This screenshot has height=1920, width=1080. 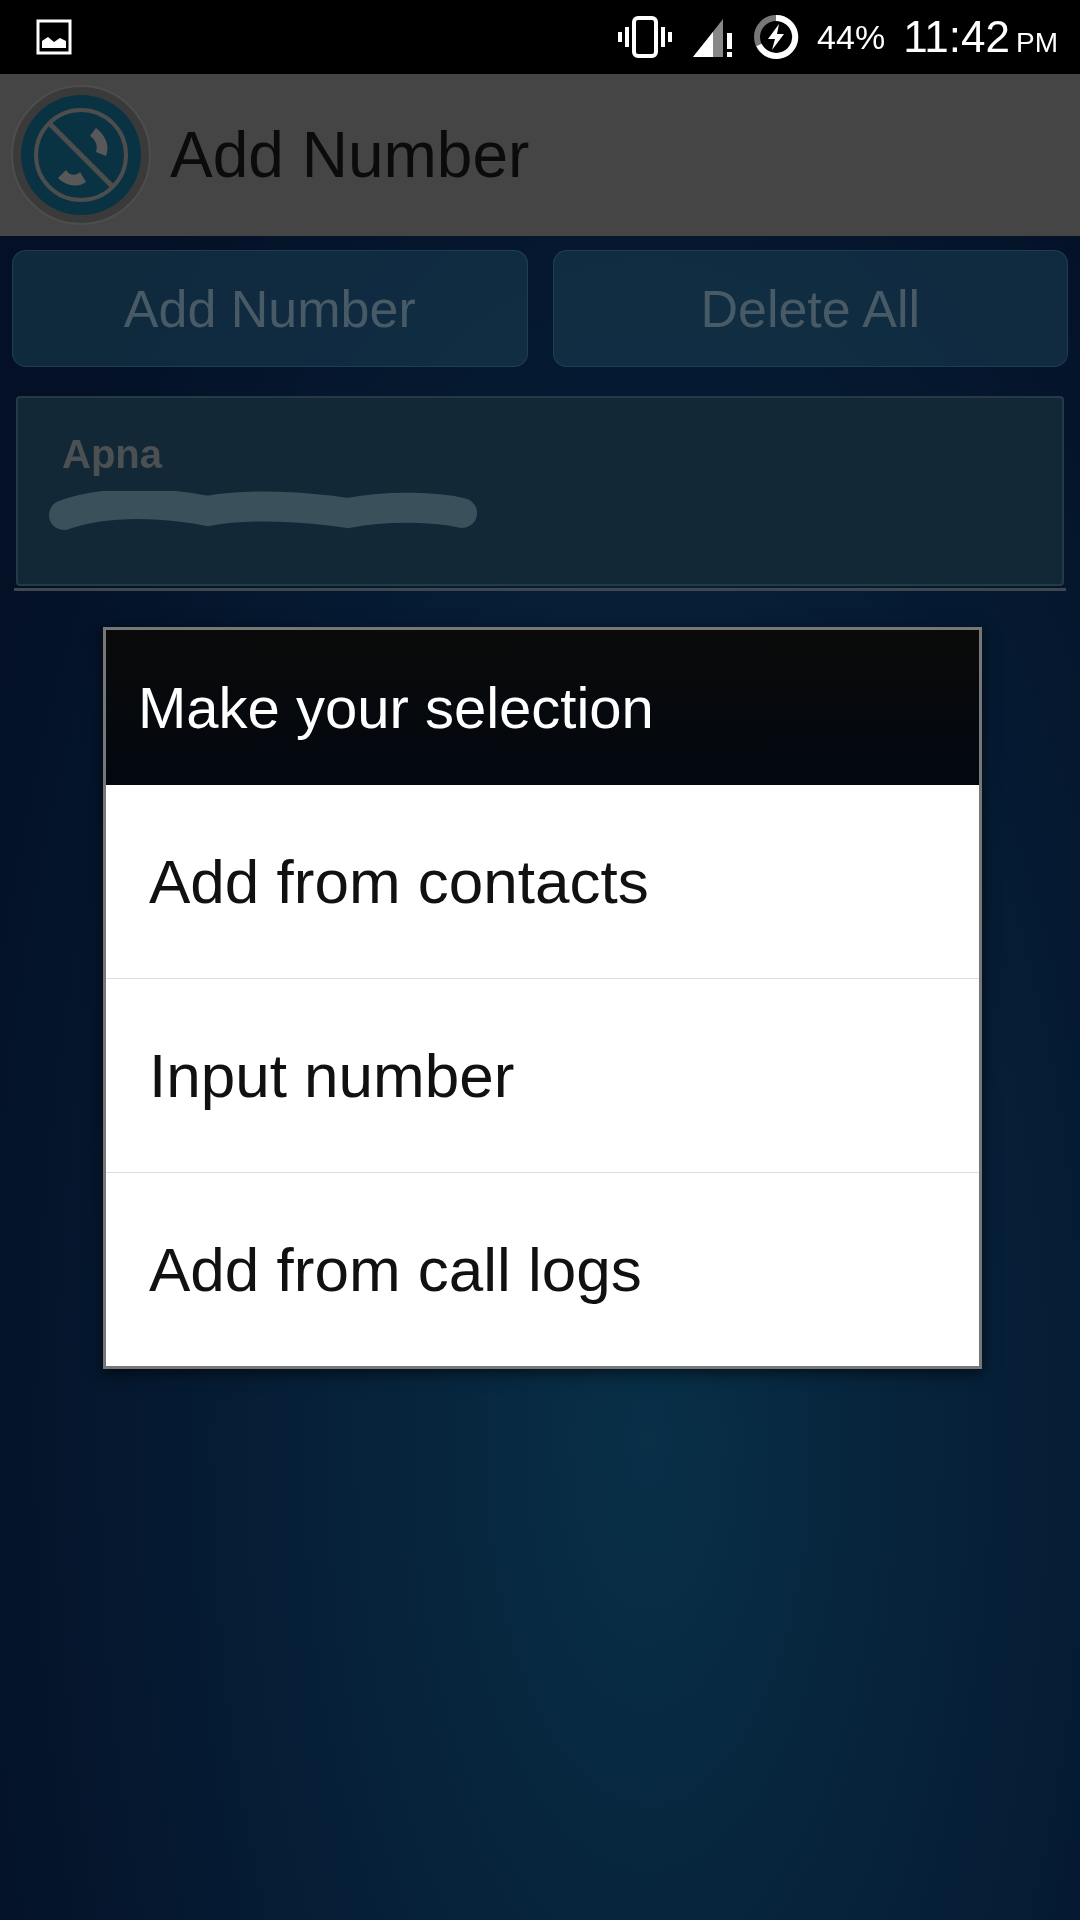 What do you see at coordinates (113, 454) in the screenshot?
I see `contact-name: Apna` at bounding box center [113, 454].